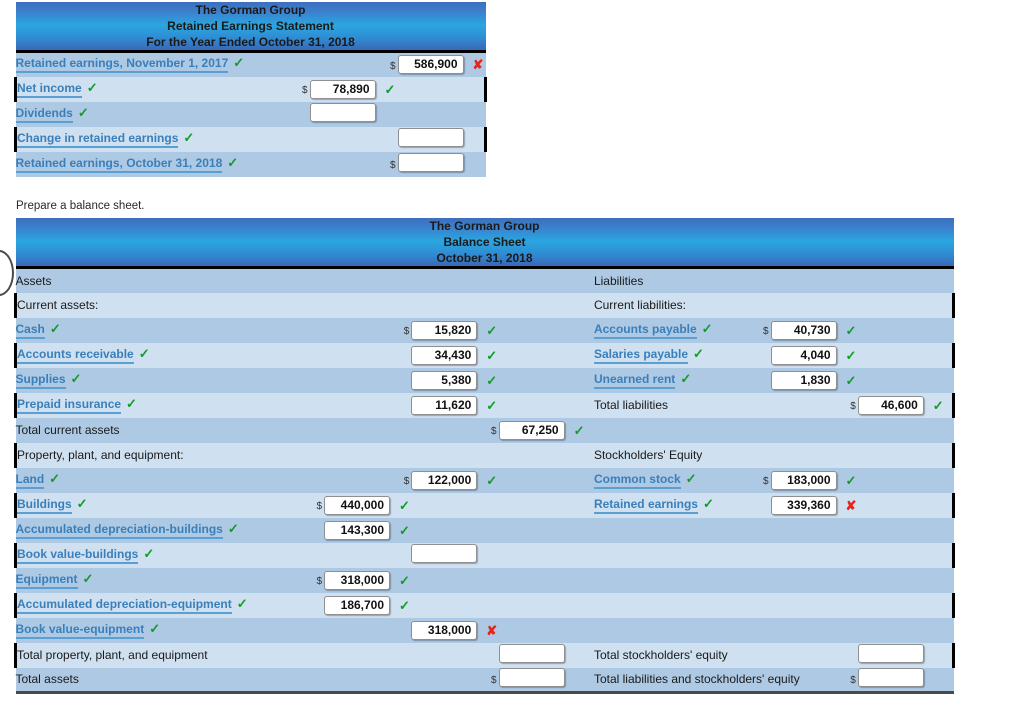 This screenshot has height=716, width=1012. I want to click on re-row-4-account-link: Retained earnings, October 31, 2018, so click(119, 164).